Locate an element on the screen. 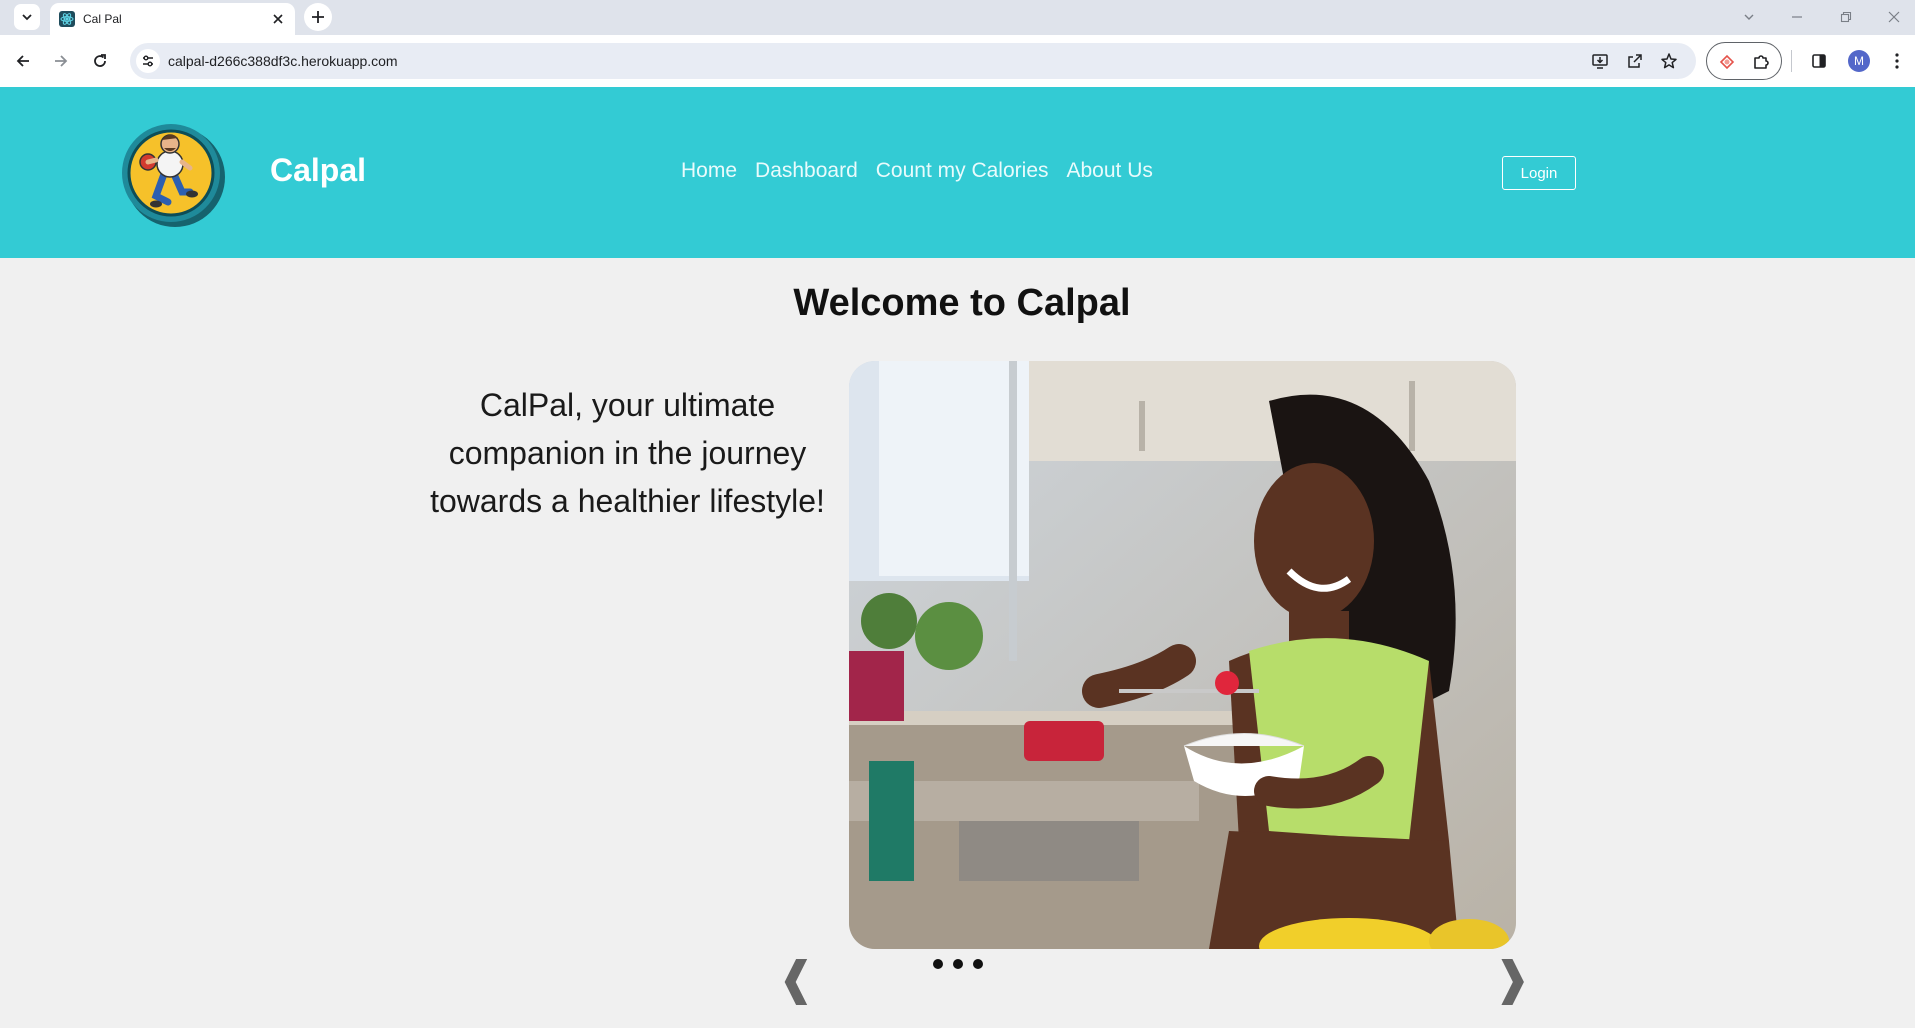 The width and height of the screenshot is (1915, 1028). arrow-left-icon is located at coordinates (22, 61).